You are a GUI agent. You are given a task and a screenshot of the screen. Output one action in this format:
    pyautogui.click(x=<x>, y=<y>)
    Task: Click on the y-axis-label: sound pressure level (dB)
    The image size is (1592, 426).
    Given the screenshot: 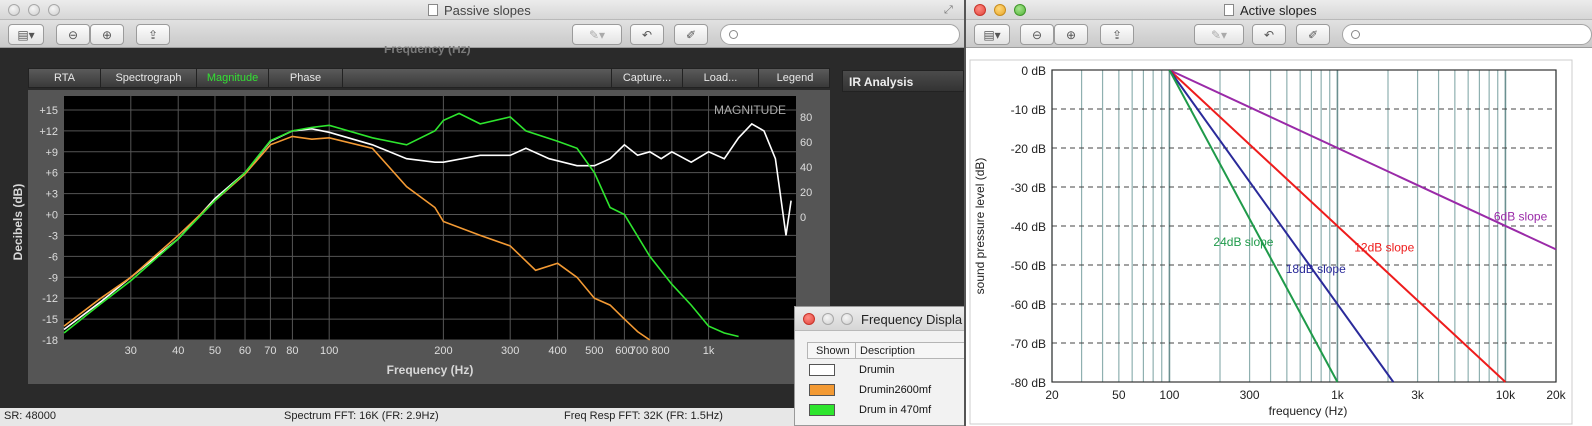 What is the action you would take?
    pyautogui.click(x=980, y=226)
    